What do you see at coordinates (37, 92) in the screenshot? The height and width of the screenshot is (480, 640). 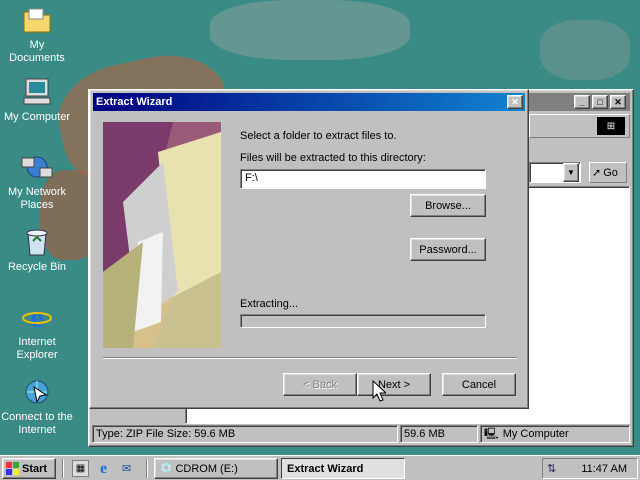 I see `computer-icon` at bounding box center [37, 92].